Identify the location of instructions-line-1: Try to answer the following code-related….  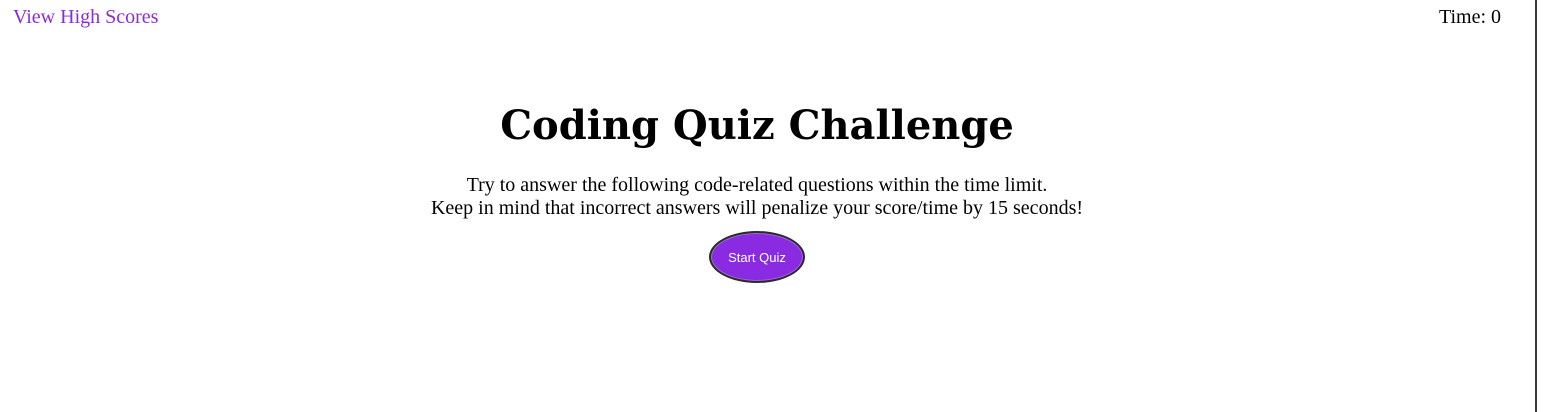
(757, 185).